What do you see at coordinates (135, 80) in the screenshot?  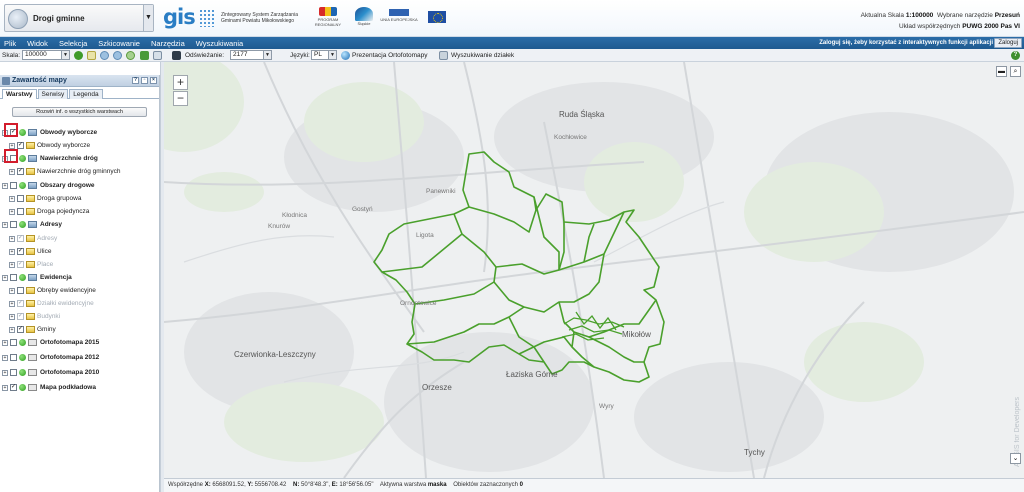 I see `panel-help-icon: ?` at bounding box center [135, 80].